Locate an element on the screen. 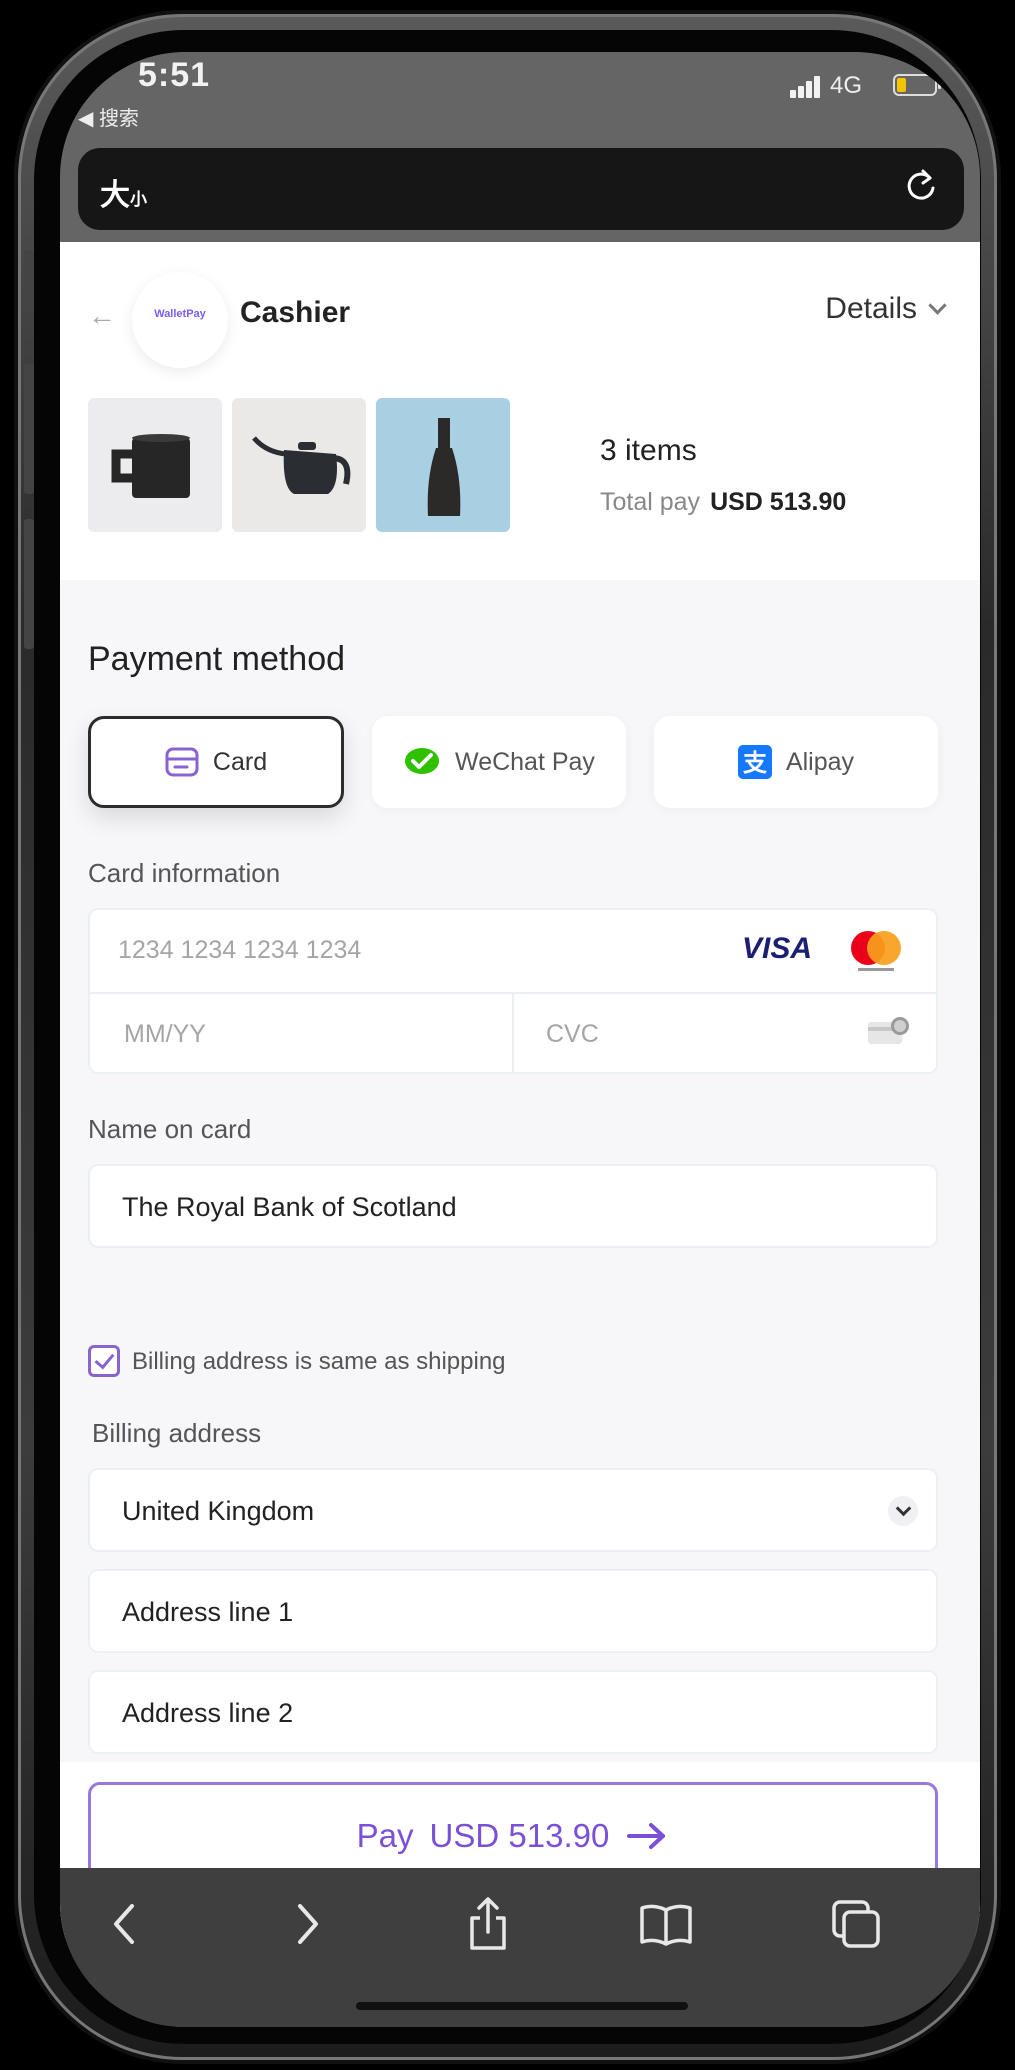  text-size-button: 大小 is located at coordinates (123, 192).